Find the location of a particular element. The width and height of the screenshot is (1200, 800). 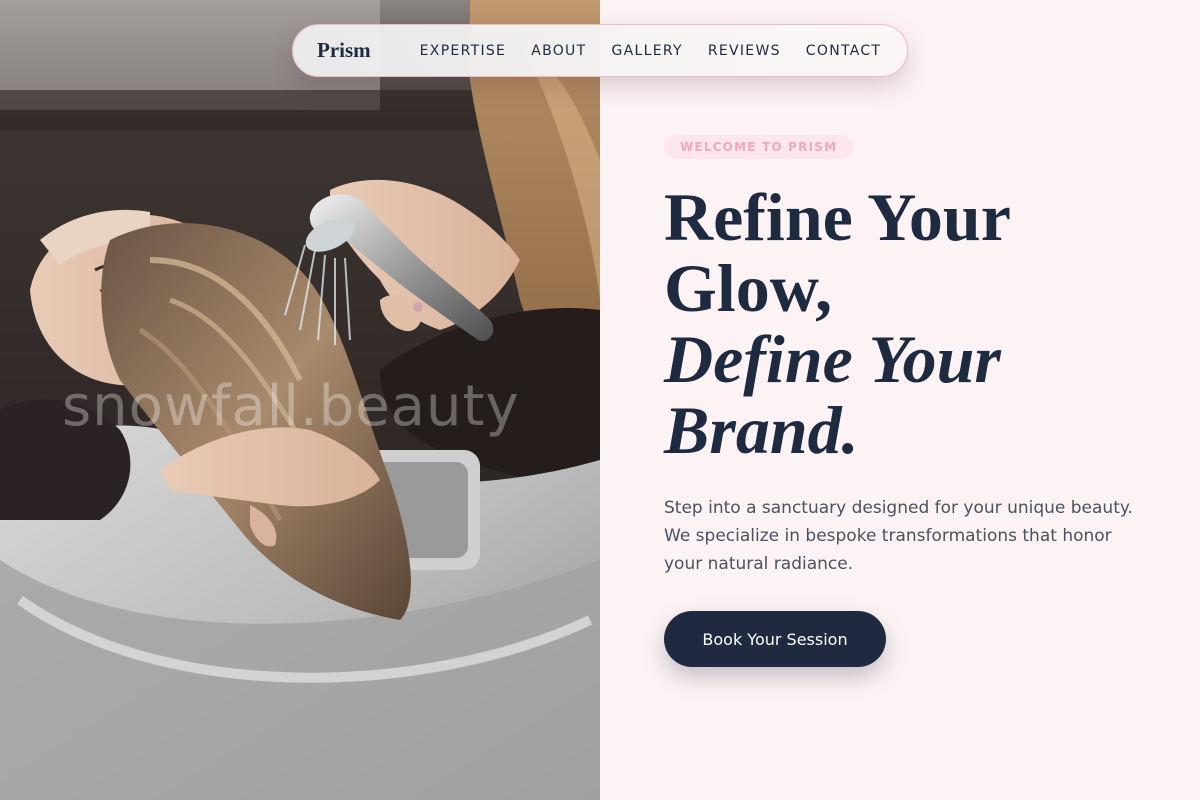

book-session-button: Book Your Session is located at coordinates (775, 639).